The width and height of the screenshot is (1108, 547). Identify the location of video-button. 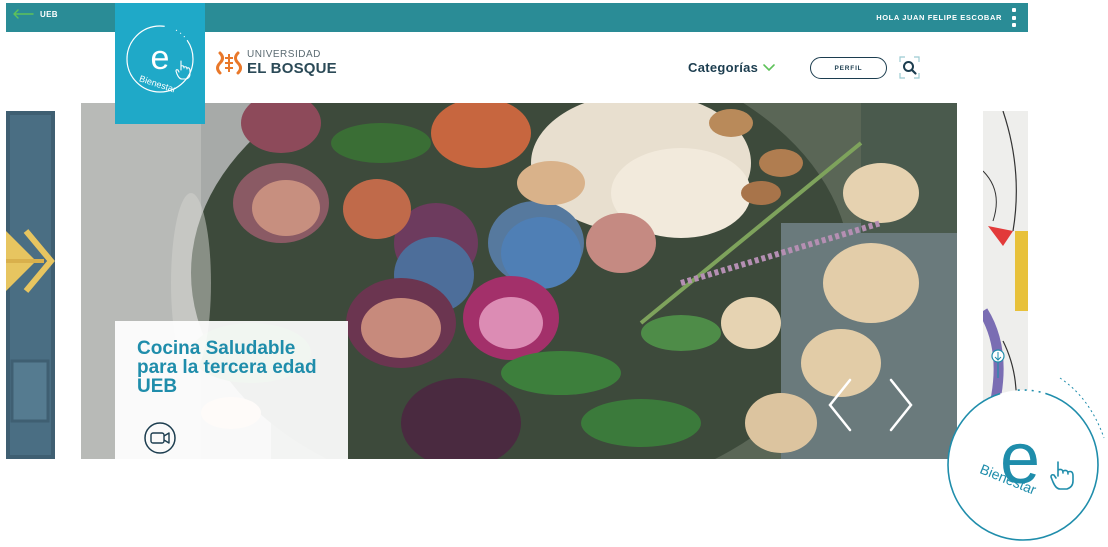
(161, 438).